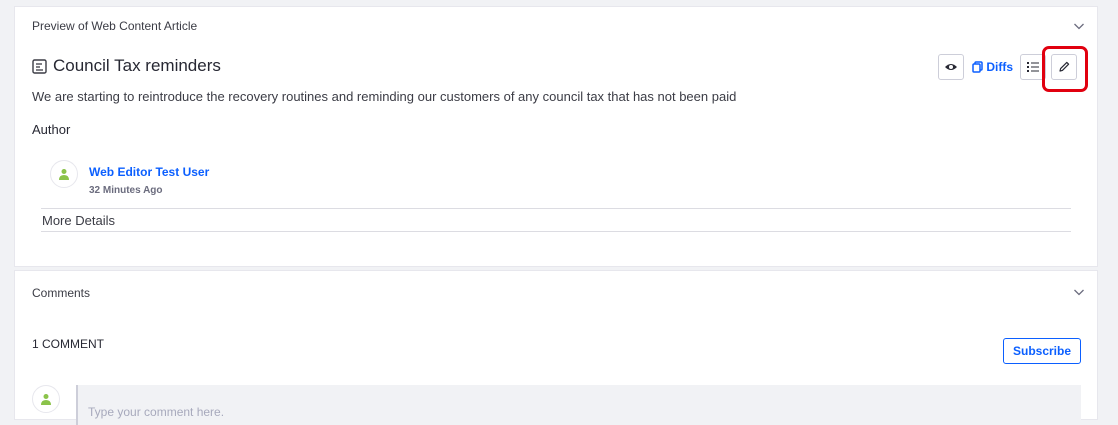 This screenshot has width=1118, height=425. Describe the element at coordinates (68, 344) in the screenshot. I see `comment-count: 1 COMMENT` at that location.